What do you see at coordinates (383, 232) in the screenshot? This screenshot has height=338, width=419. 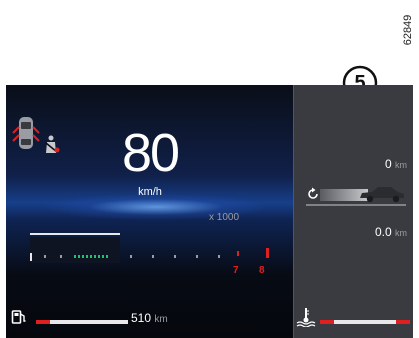 I see `trip-economy-value: 0.0` at bounding box center [383, 232].